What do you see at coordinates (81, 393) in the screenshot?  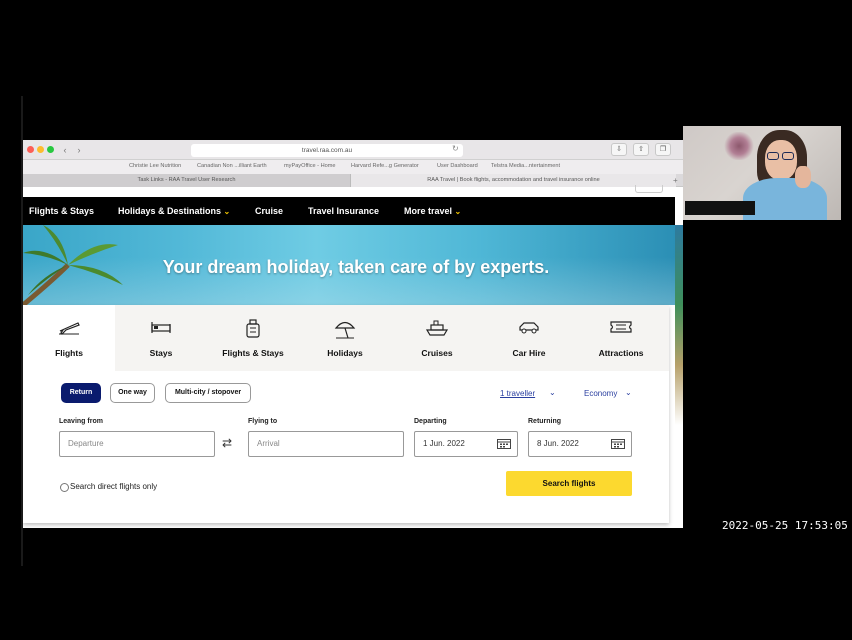 I see `return-trip-button: Return` at bounding box center [81, 393].